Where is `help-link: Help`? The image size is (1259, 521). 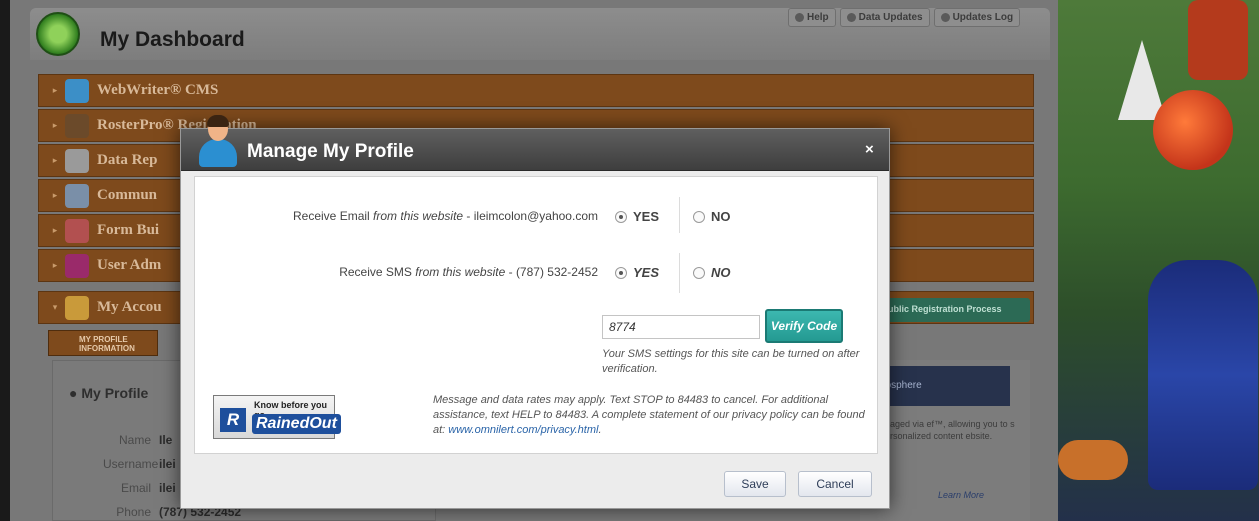 help-link: Help is located at coordinates (812, 17).